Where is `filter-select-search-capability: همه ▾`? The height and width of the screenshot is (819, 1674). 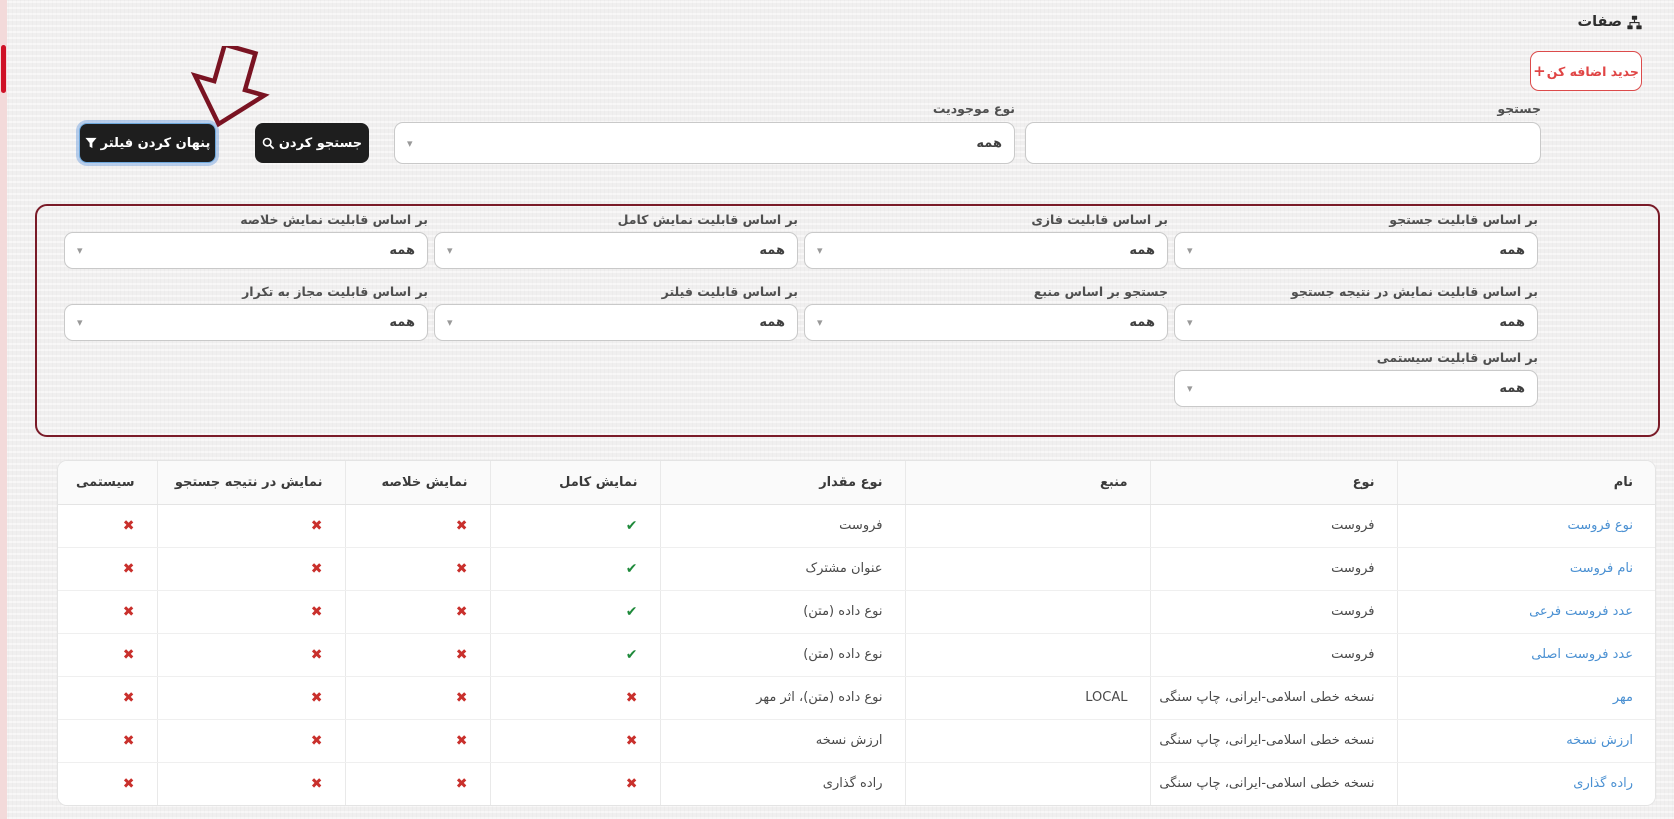 filter-select-search-capability: همه ▾ is located at coordinates (1356, 250).